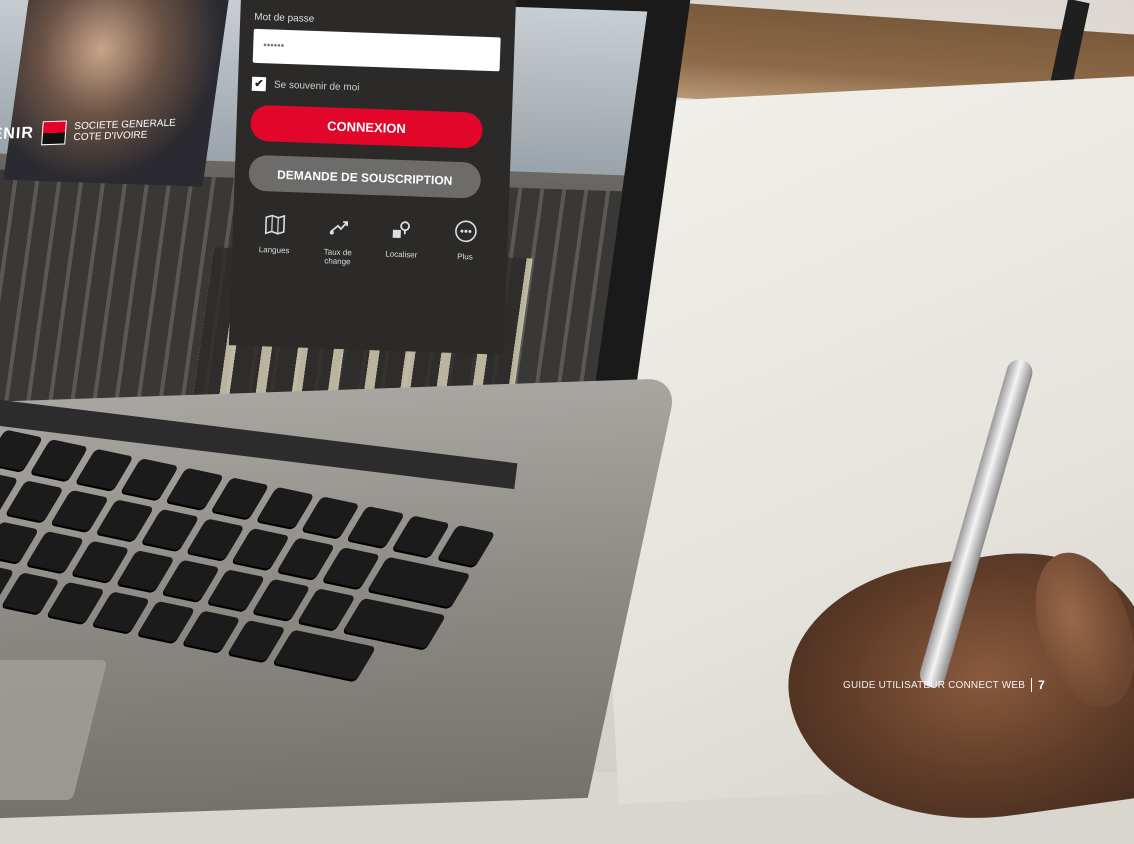  I want to click on tool-taux-de-change: Taux de change, so click(338, 240).